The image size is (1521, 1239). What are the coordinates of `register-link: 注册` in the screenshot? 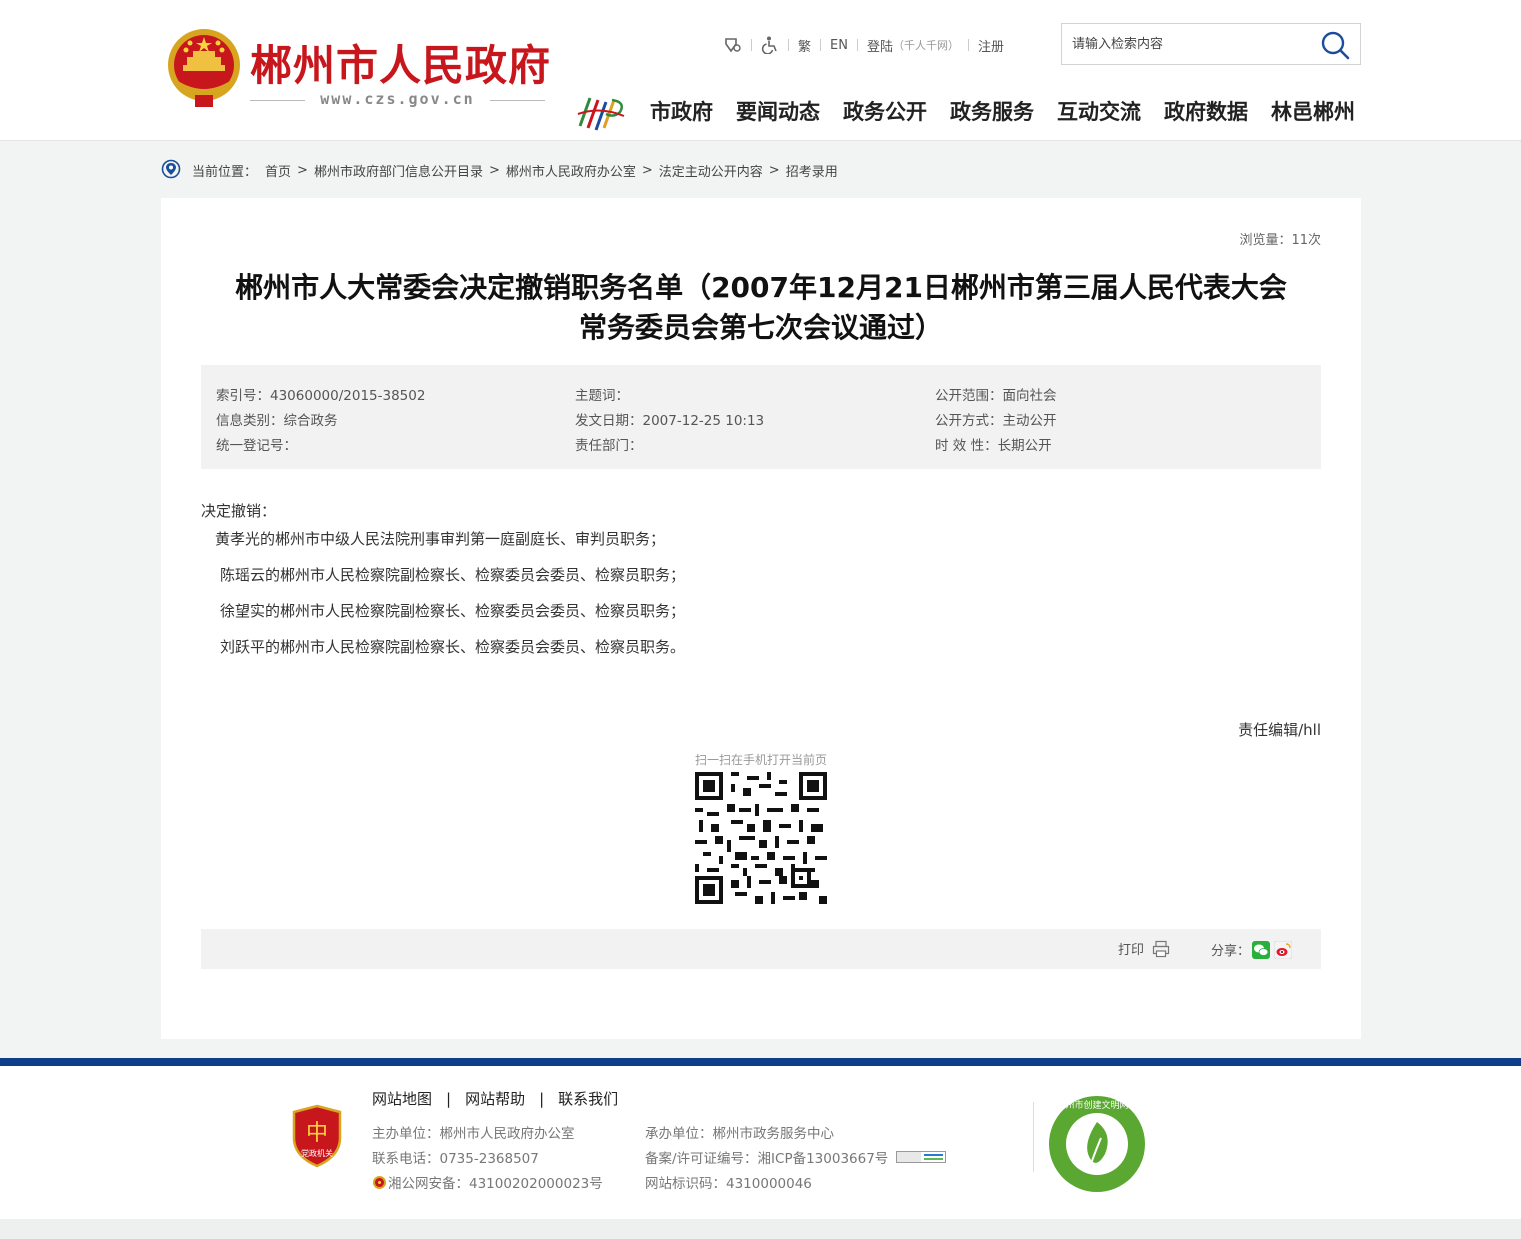 It's located at (991, 45).